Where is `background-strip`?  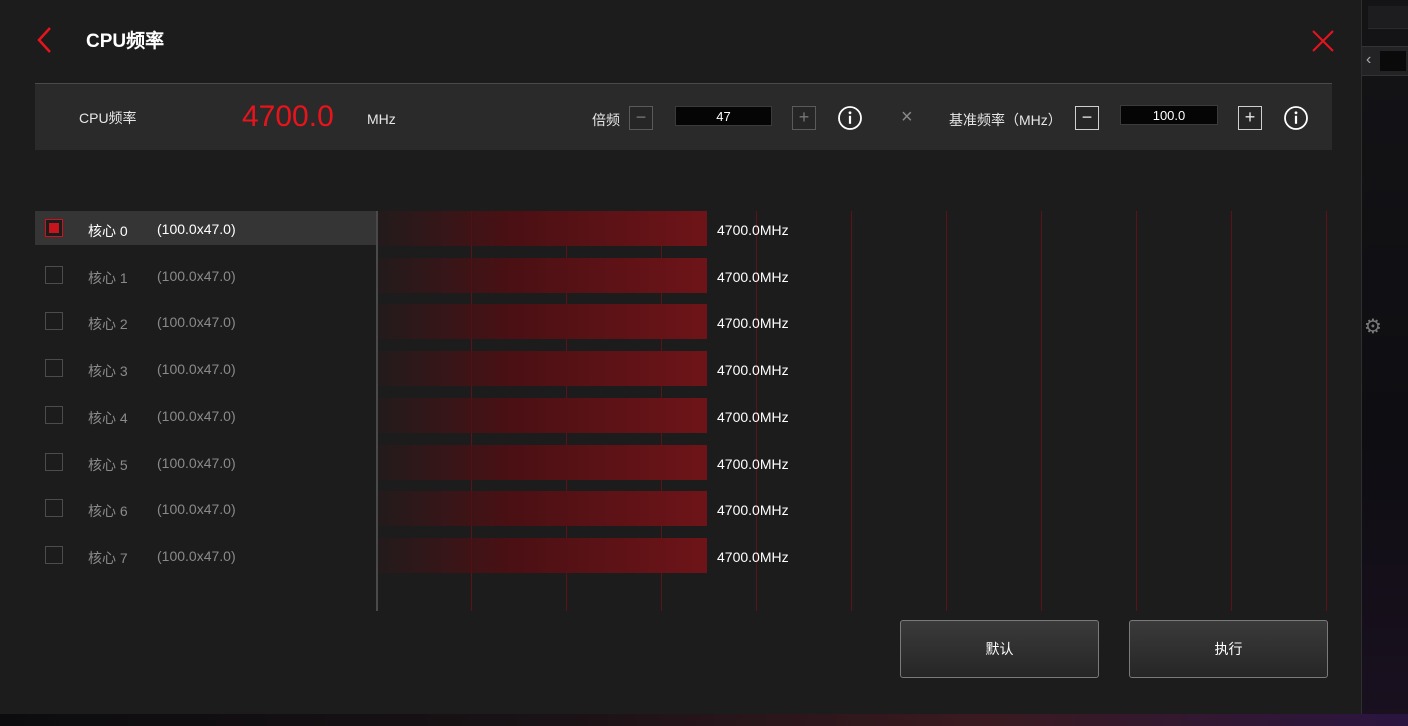
background-strip is located at coordinates (704, 720).